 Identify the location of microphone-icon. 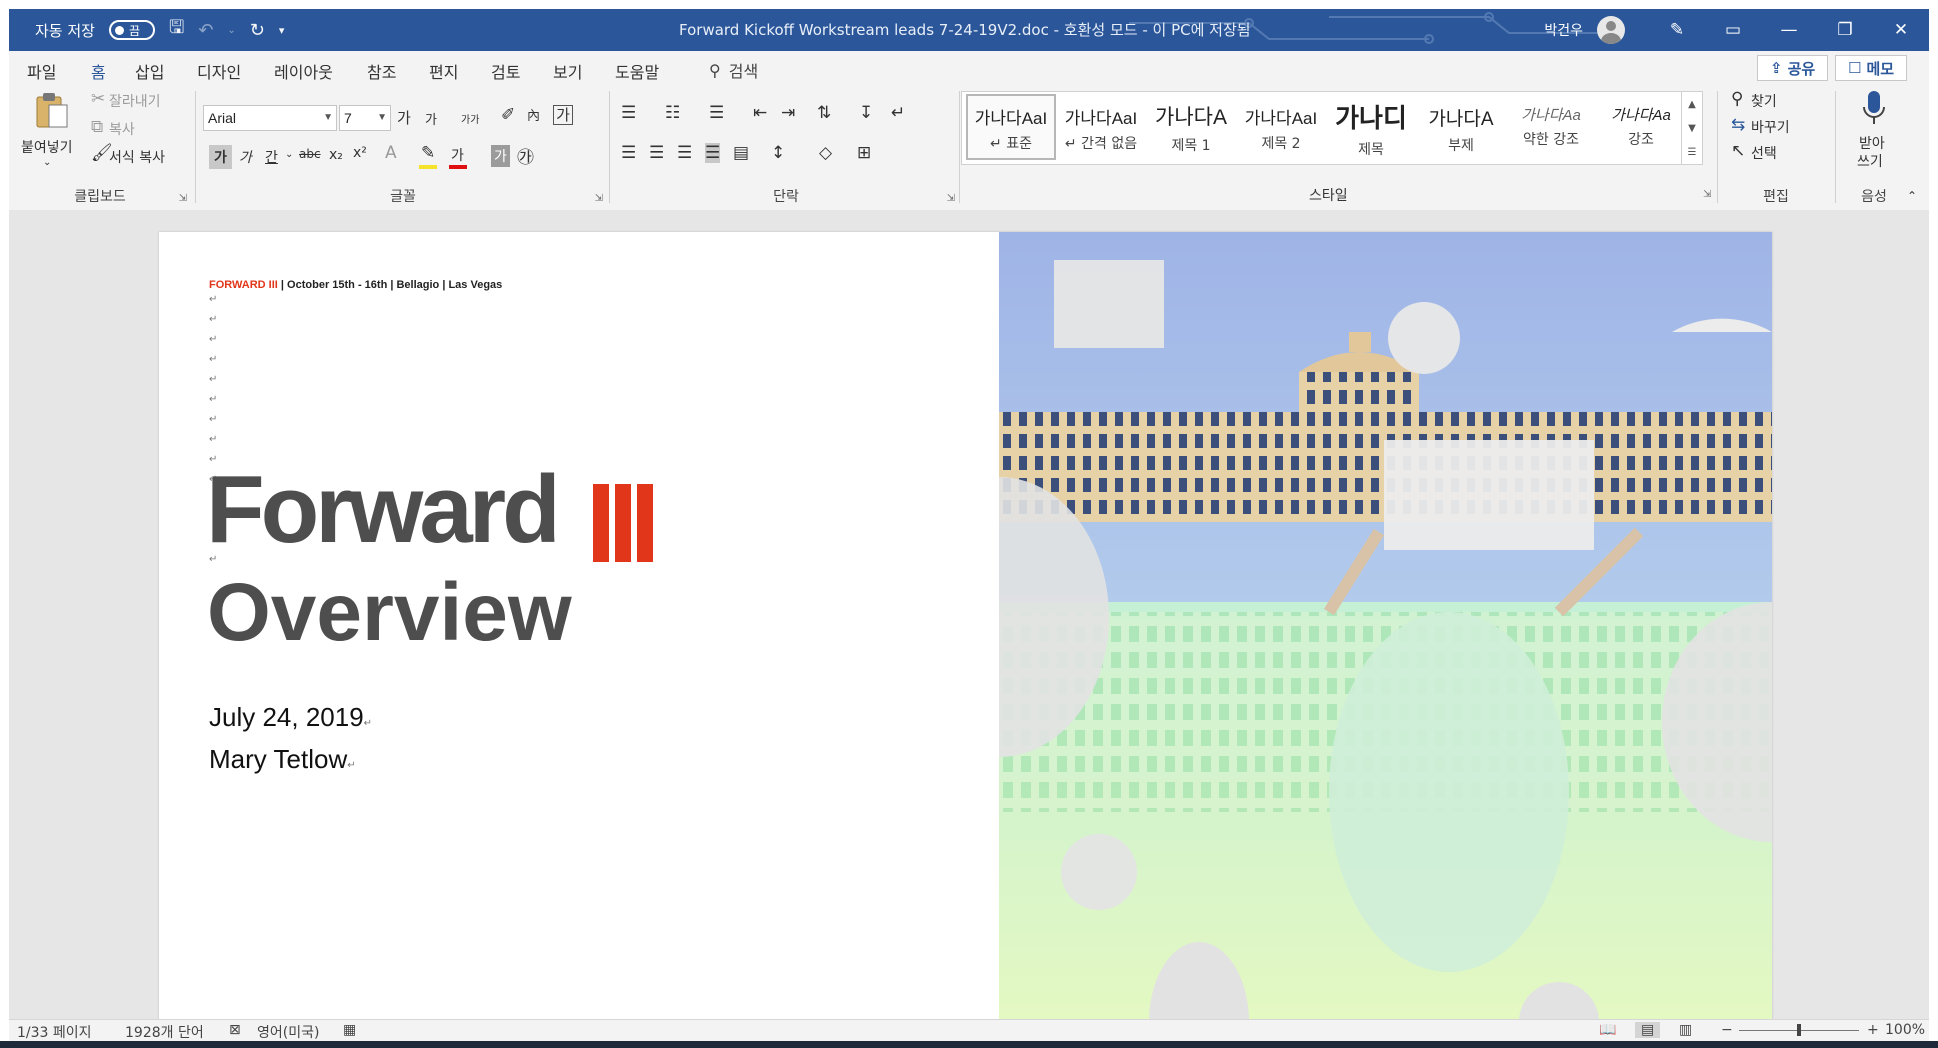
(1874, 108).